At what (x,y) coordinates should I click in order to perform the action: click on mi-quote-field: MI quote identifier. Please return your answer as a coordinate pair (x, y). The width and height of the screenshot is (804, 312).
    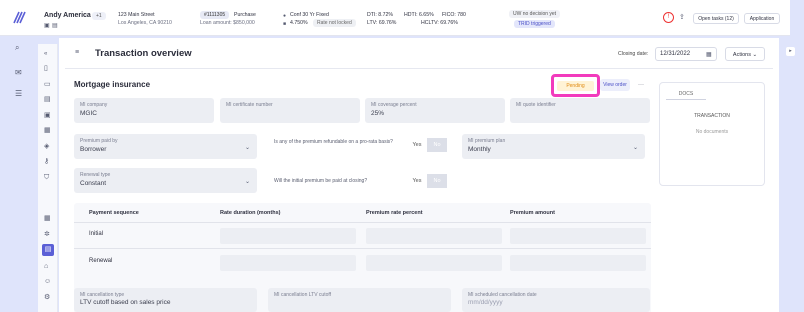
    Looking at the image, I should click on (580, 110).